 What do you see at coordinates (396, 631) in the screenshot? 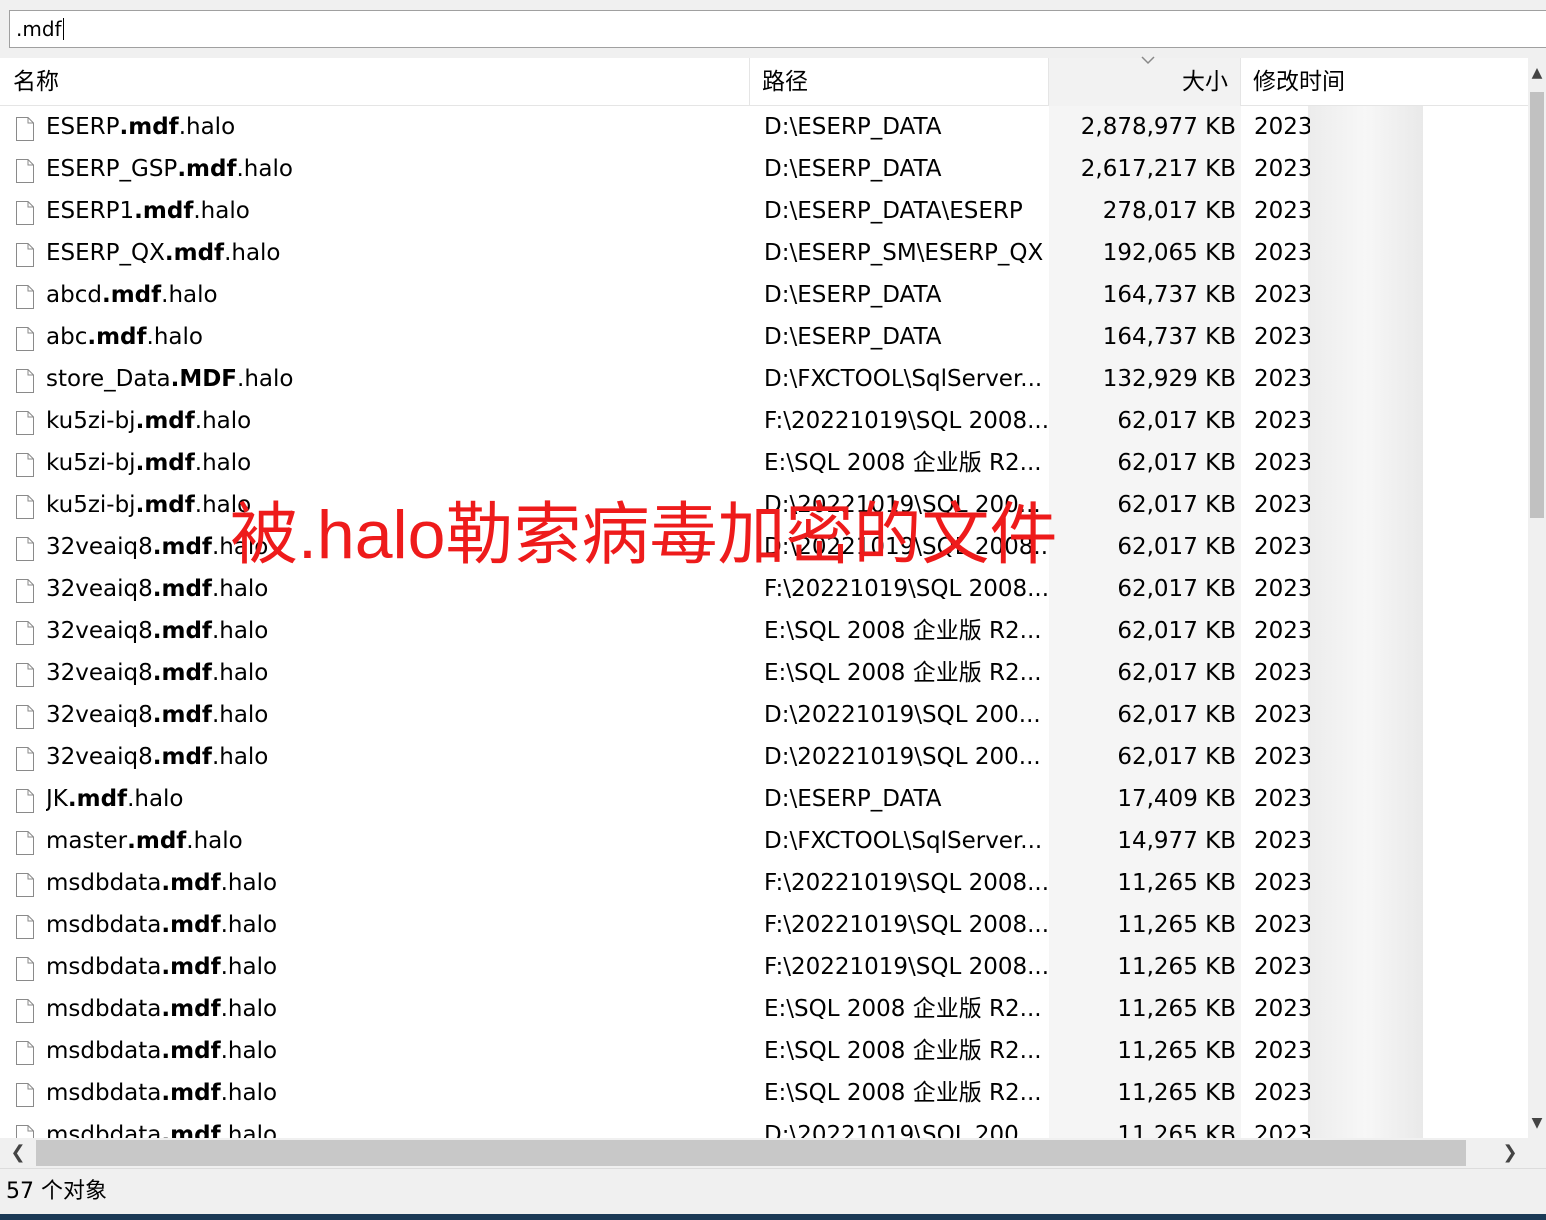
I see `file-name: 32veaiq8.mdf.halo` at bounding box center [396, 631].